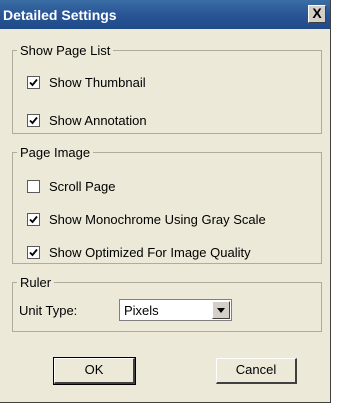  I want to click on show-monochrome-label: Show Monochrome Using Gray Scale, so click(157, 219).